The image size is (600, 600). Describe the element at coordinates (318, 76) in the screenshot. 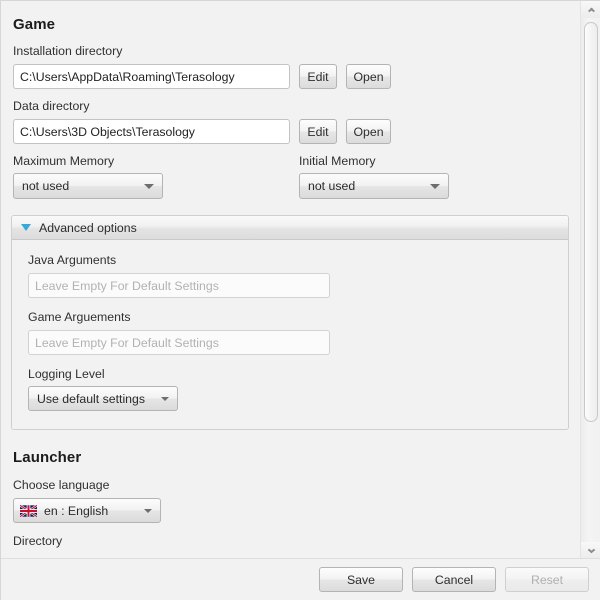

I see `installation-directory-edit-button: Edit` at that location.